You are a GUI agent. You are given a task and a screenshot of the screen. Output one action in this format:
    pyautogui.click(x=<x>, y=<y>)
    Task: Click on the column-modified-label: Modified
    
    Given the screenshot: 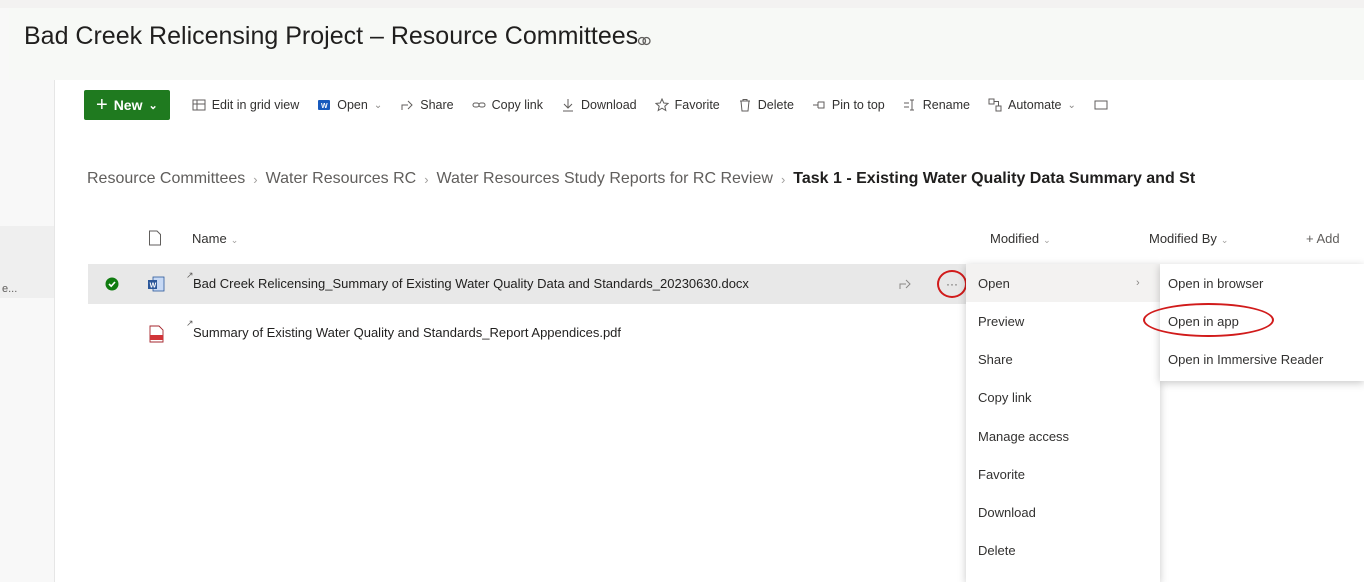 What is the action you would take?
    pyautogui.click(x=1015, y=238)
    